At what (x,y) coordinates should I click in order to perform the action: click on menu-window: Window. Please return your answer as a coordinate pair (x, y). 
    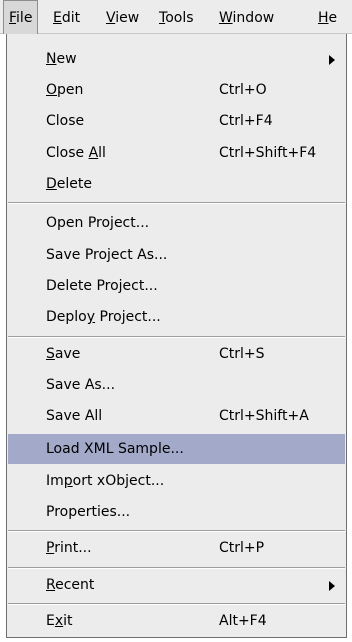
    Looking at the image, I should click on (246, 17).